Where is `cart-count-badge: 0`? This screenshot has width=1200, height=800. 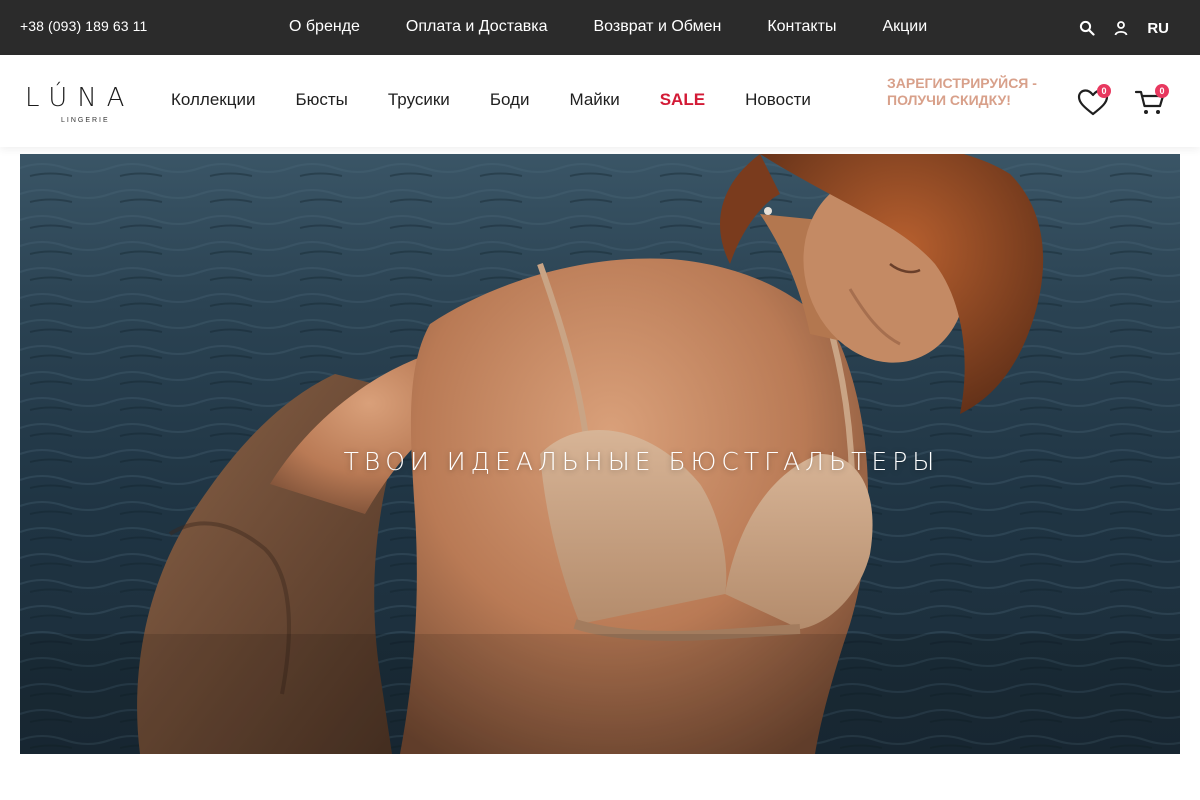 cart-count-badge: 0 is located at coordinates (1162, 91).